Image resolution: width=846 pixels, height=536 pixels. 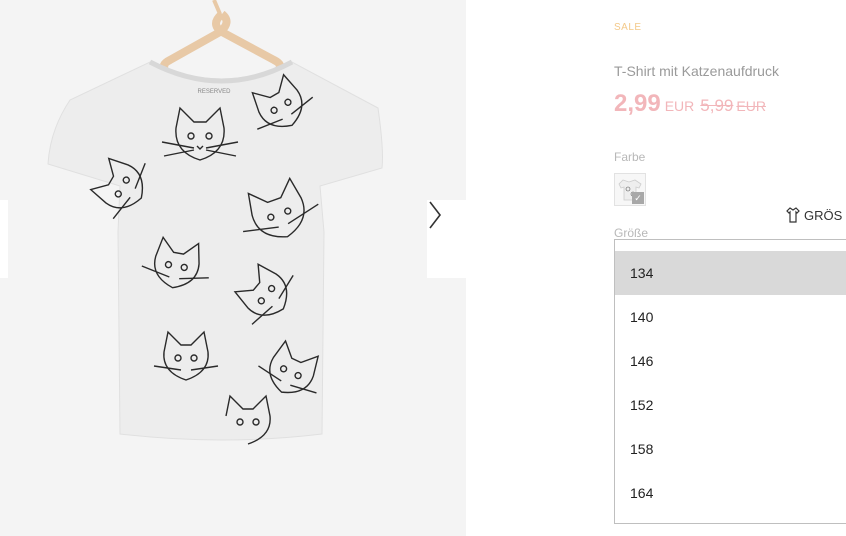 I want to click on size-option-164: 164, so click(x=730, y=493).